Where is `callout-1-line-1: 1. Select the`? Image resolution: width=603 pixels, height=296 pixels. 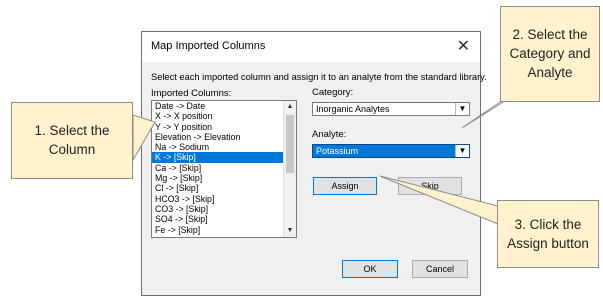 callout-1-line-1: 1. Select the is located at coordinates (72, 130).